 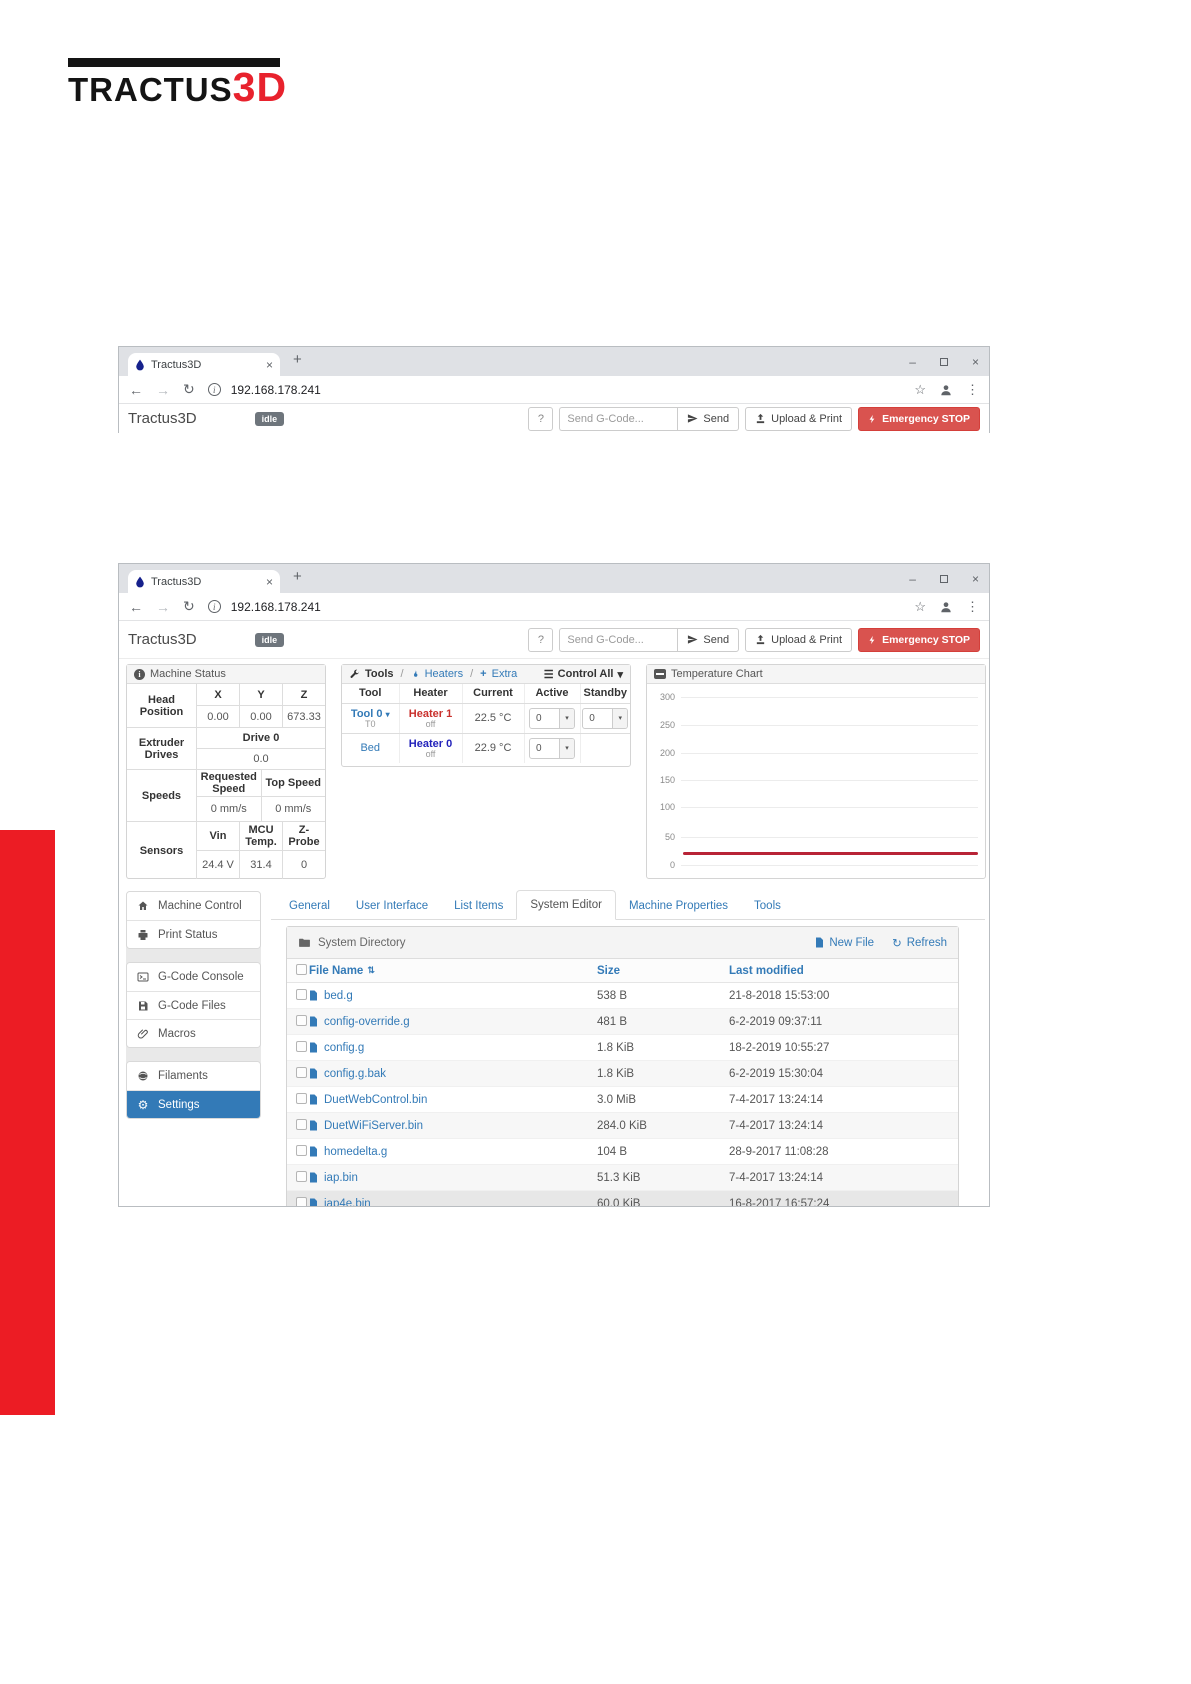 What do you see at coordinates (548, 674) in the screenshot?
I see `hamburger-icon: ☰` at bounding box center [548, 674].